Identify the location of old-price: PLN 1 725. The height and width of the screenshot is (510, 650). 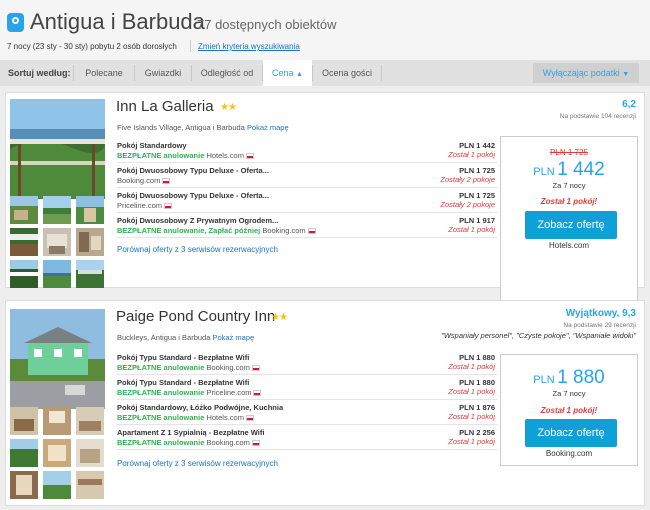
(569, 152).